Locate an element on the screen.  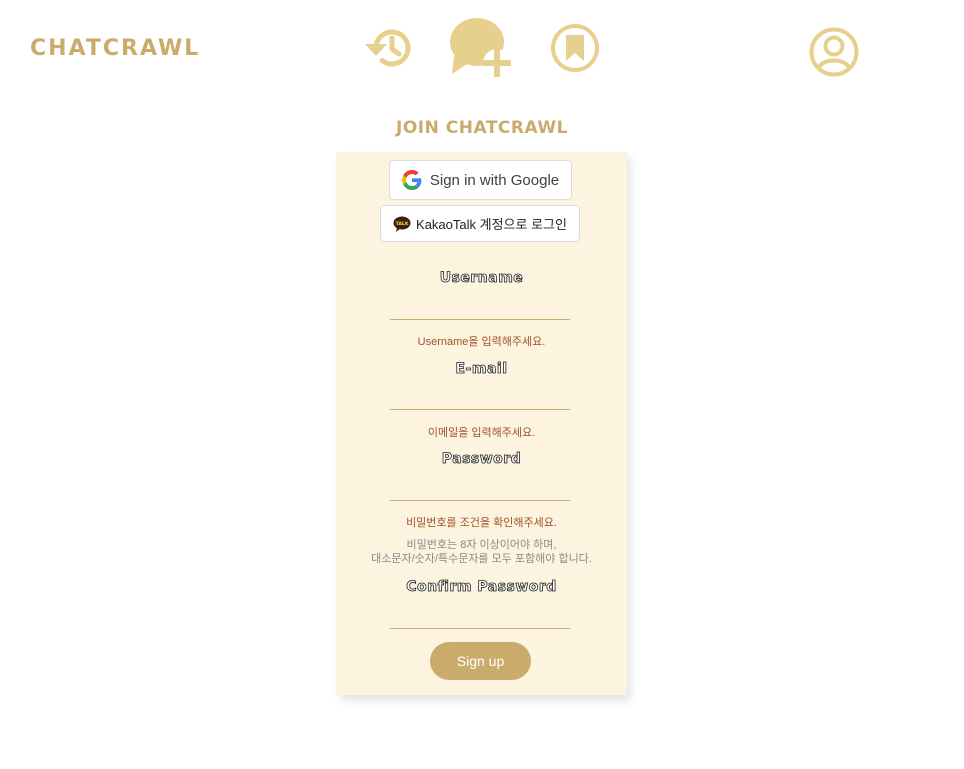
kakao-signin-button: TALK KakaoTalk 계정으로 로그인 is located at coordinates (480, 223).